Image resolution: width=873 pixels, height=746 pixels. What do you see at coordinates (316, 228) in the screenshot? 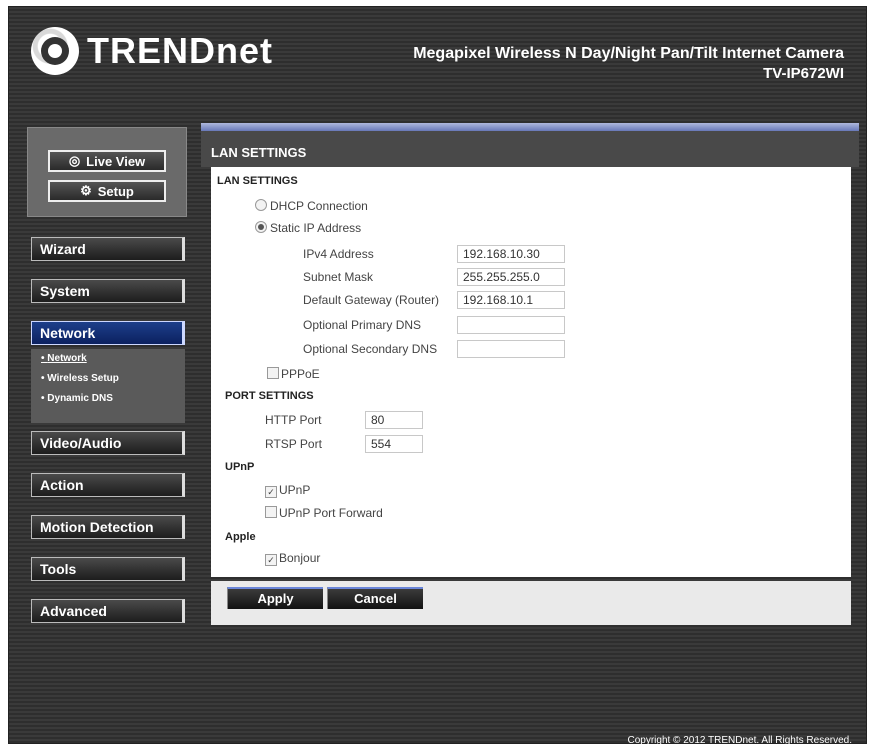
I see `static-ip-label: Static IP Address` at bounding box center [316, 228].